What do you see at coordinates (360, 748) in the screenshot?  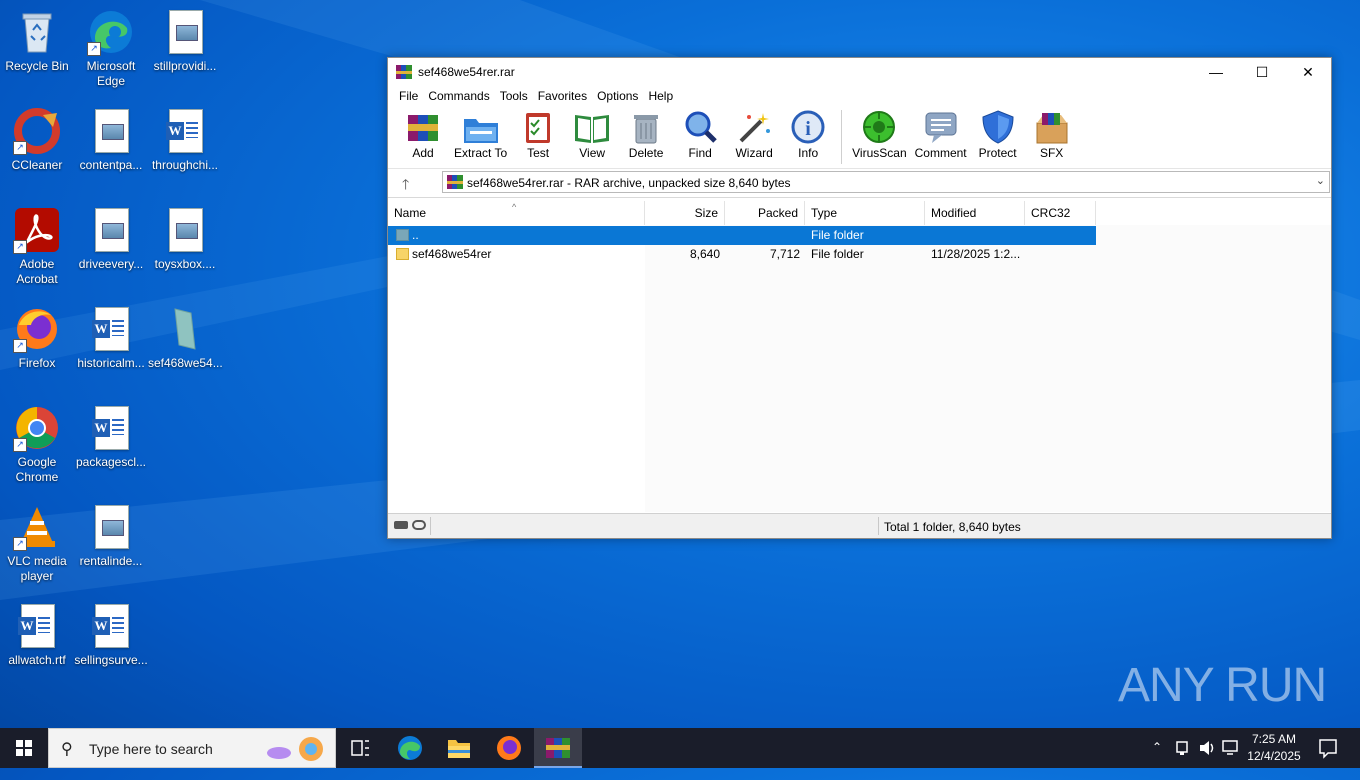 I see `task-view-button` at bounding box center [360, 748].